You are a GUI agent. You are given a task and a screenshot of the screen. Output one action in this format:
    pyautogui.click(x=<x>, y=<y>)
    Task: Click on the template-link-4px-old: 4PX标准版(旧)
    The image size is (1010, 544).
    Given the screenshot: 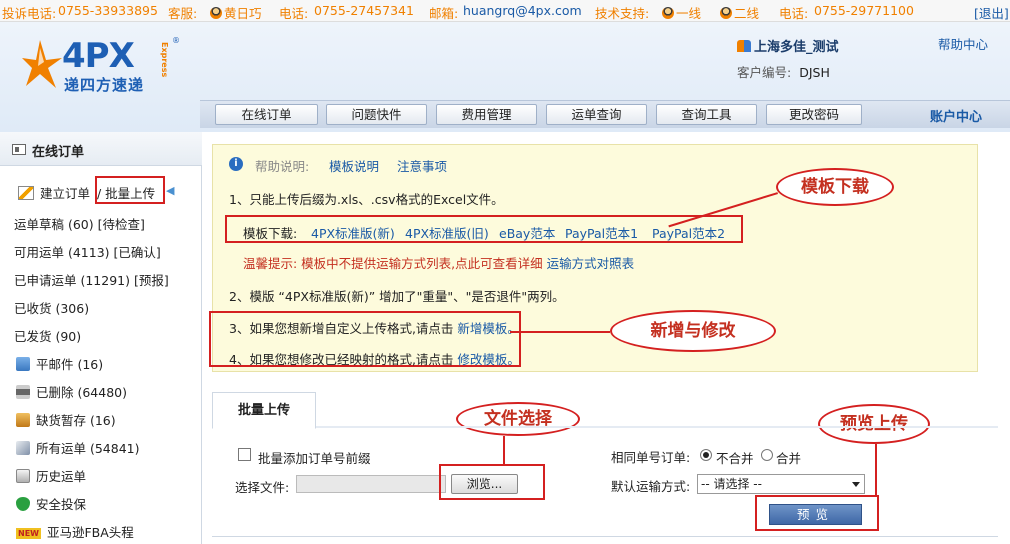 What is the action you would take?
    pyautogui.click(x=447, y=232)
    